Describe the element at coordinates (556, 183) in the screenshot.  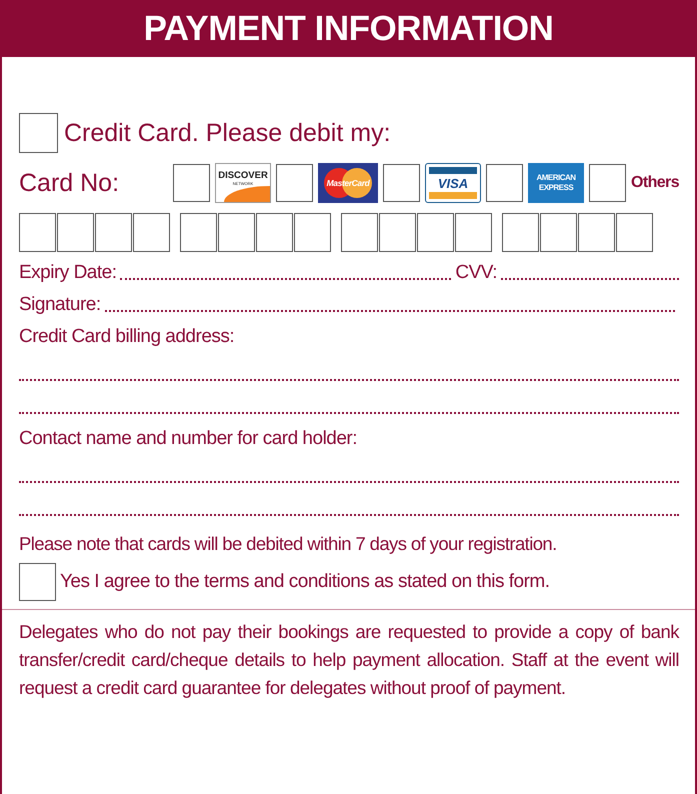
I see `card-logo: AMERICAN EXPRESS` at that location.